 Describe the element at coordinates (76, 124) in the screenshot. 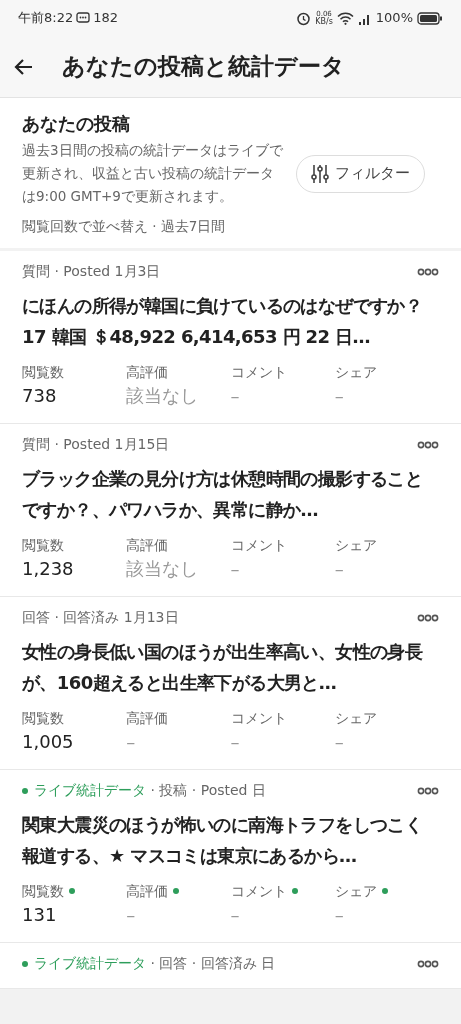

I see `section-title: あなたの投稿` at that location.